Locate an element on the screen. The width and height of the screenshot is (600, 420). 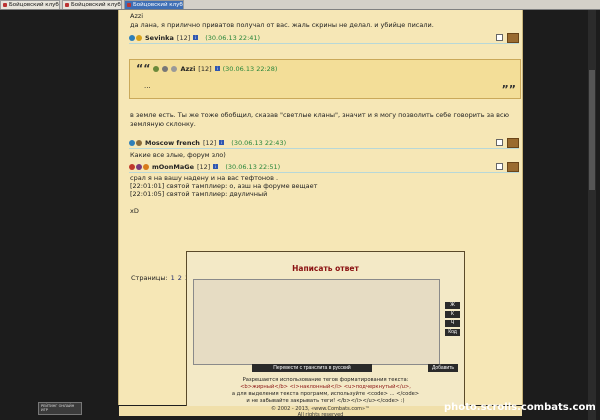
quote-close-icon: ”” is located at coordinates (508, 89).